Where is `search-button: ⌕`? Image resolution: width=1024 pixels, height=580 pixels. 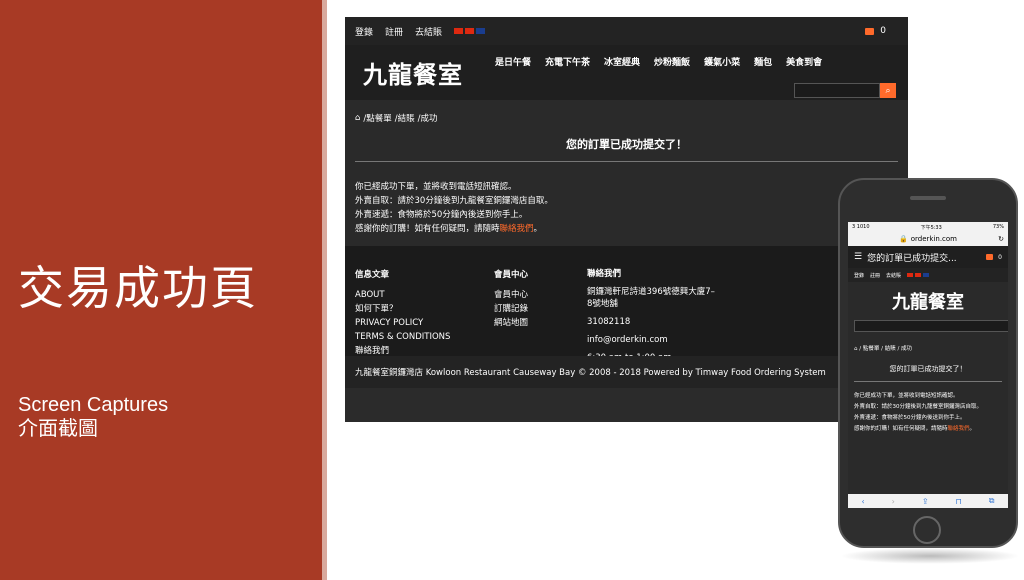 search-button: ⌕ is located at coordinates (888, 90).